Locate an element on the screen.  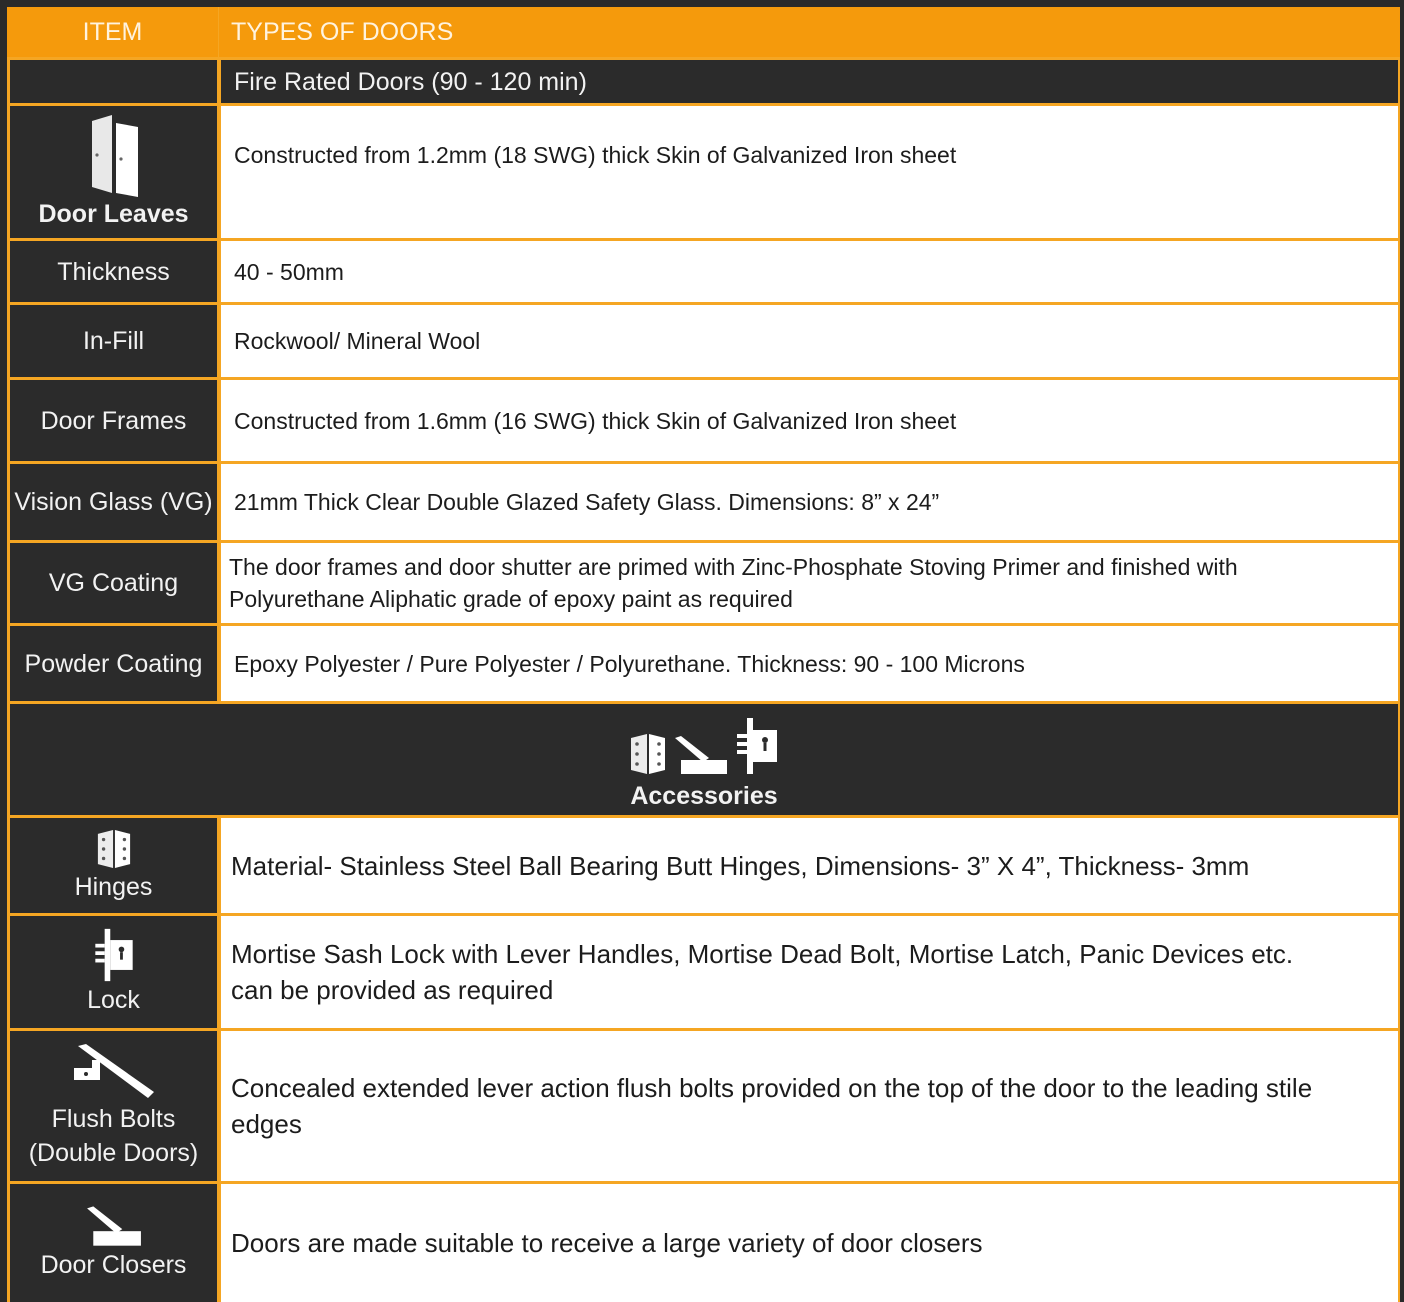
row-label-text: Flush Bolts is located at coordinates (113, 1119).